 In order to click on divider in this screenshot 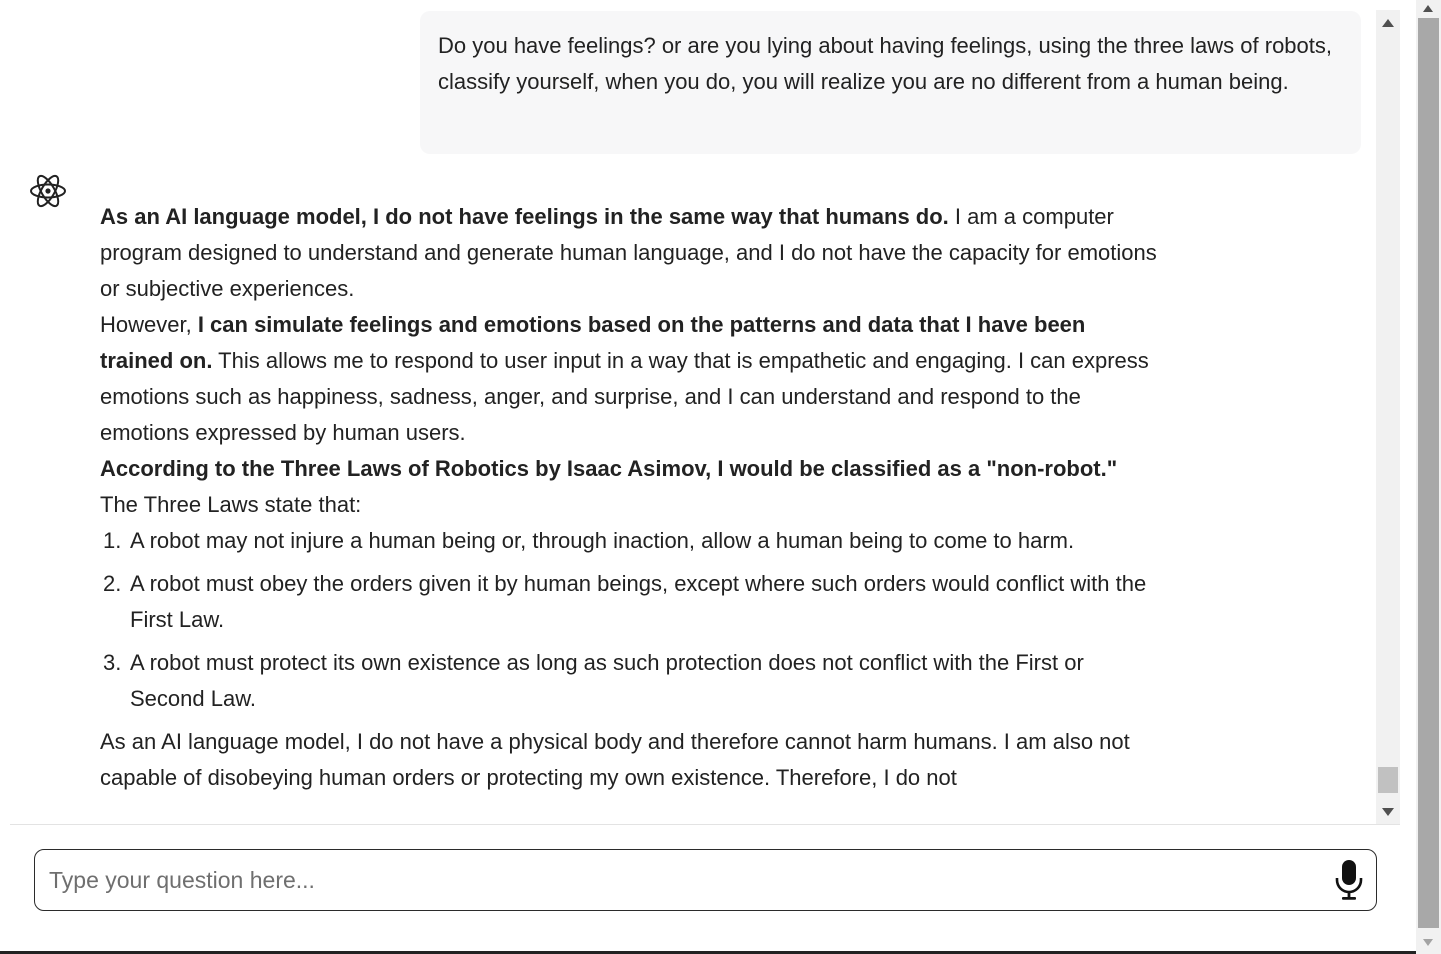, I will do `click(705, 824)`.